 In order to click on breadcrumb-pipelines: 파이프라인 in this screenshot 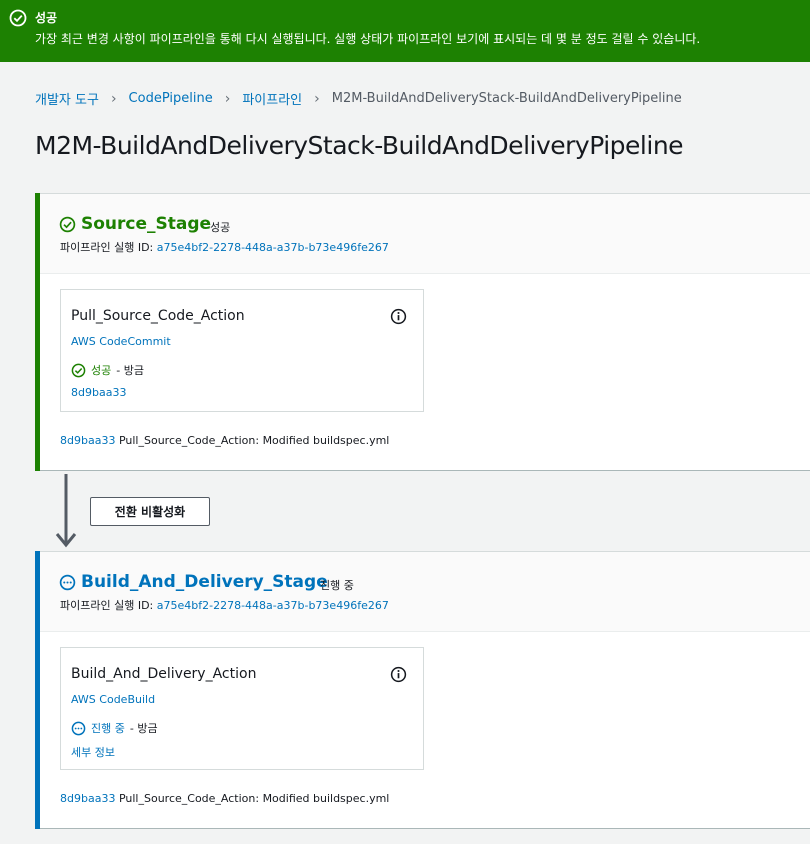, I will do `click(272, 98)`.